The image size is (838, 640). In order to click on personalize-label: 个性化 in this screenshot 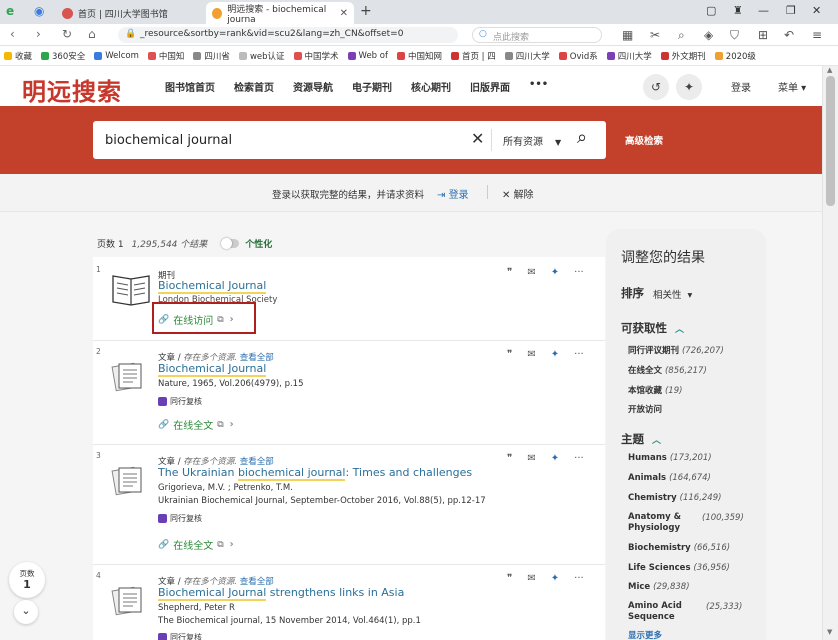, I will do `click(258, 243)`.